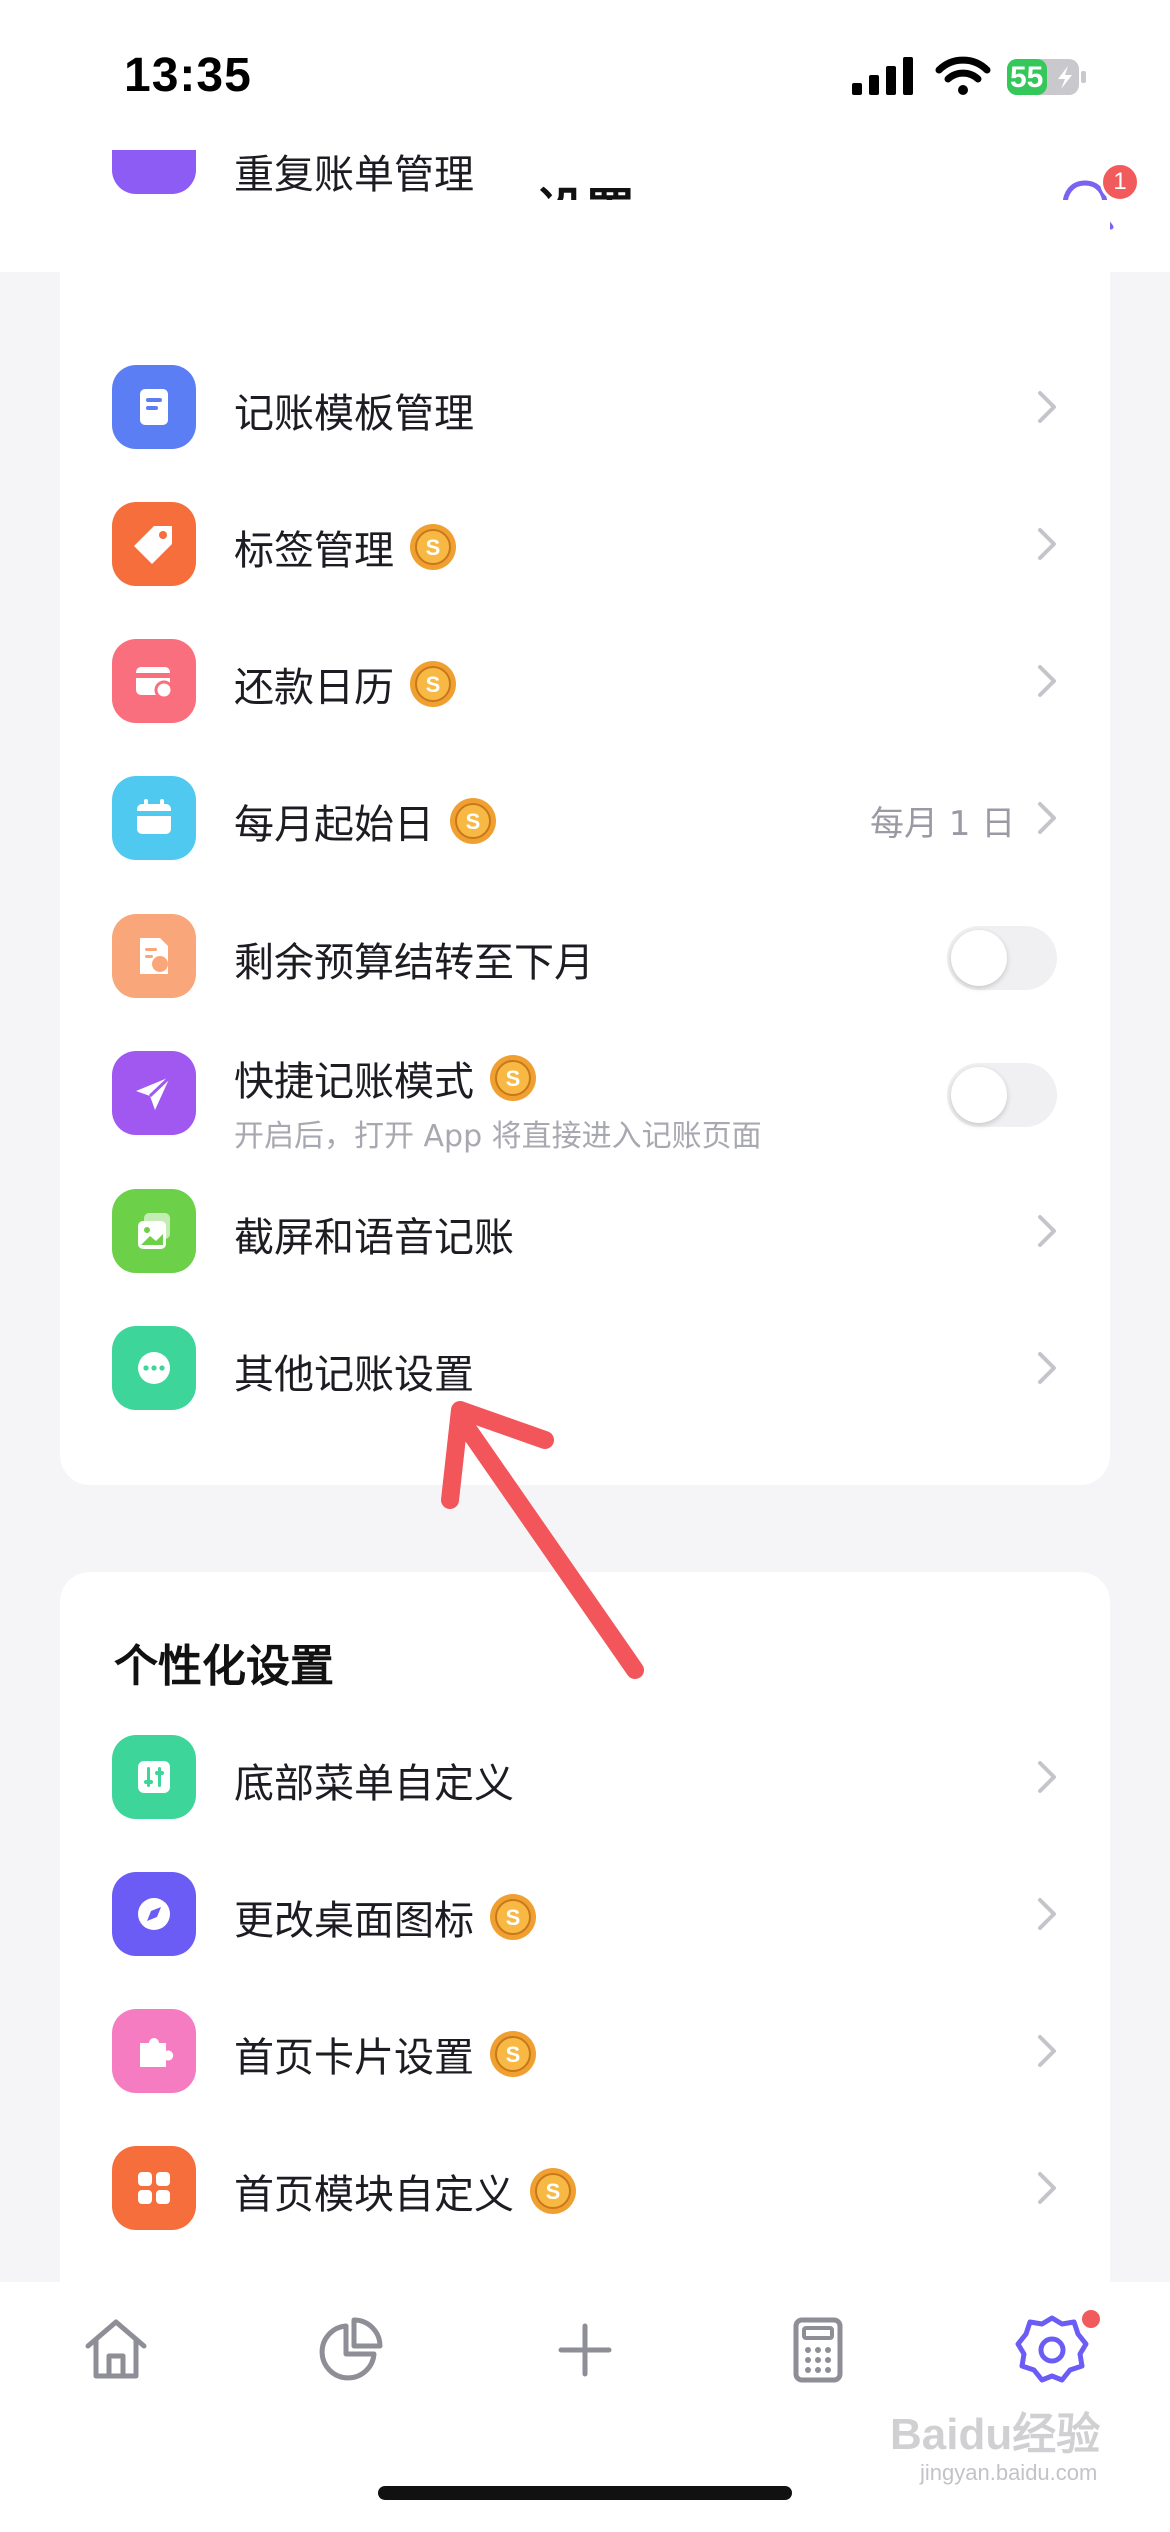 Image resolution: width=1170 pixels, height=2532 pixels. What do you see at coordinates (354, 175) in the screenshot?
I see `settings-row-label: 重复账单管理` at bounding box center [354, 175].